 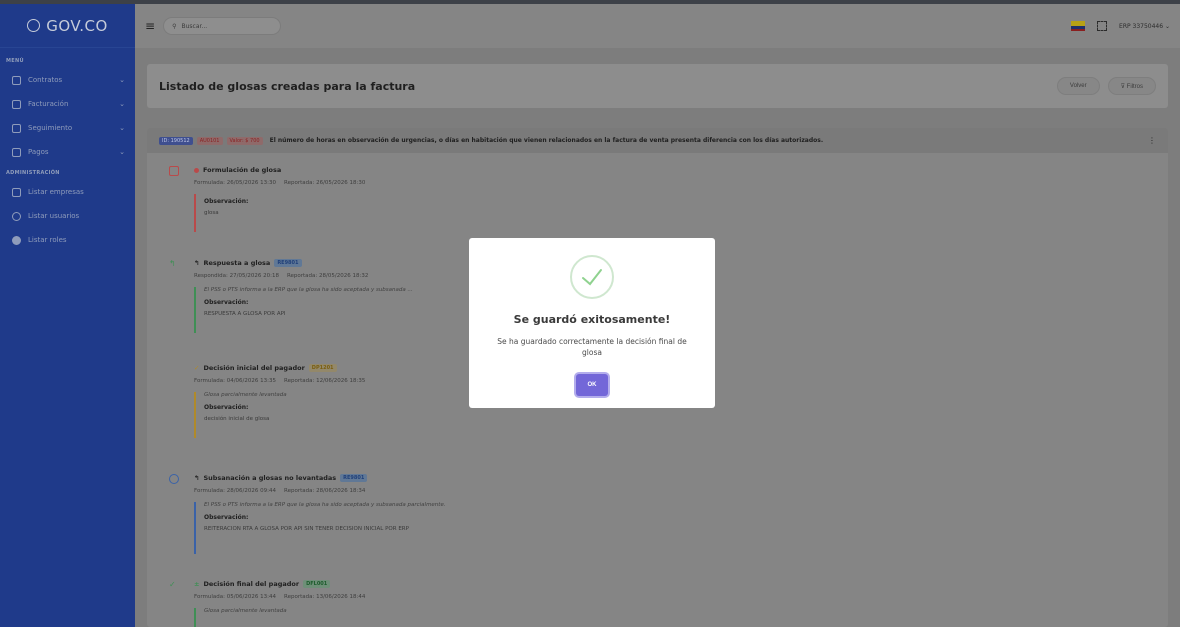 What do you see at coordinates (270, 478) in the screenshot?
I see `entry-title: Subsanación a glosas no levantadas` at bounding box center [270, 478].